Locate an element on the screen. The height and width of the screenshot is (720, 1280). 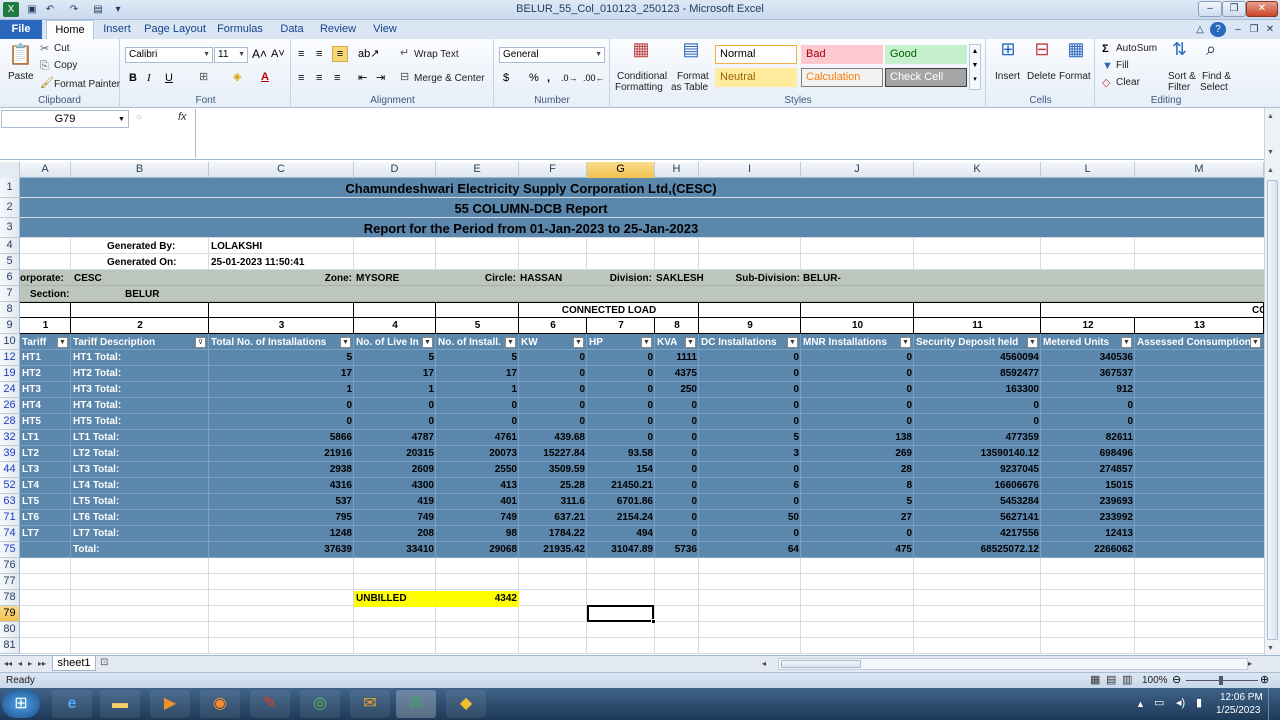
align-left-icon: ≡ is located at coordinates (301, 78).